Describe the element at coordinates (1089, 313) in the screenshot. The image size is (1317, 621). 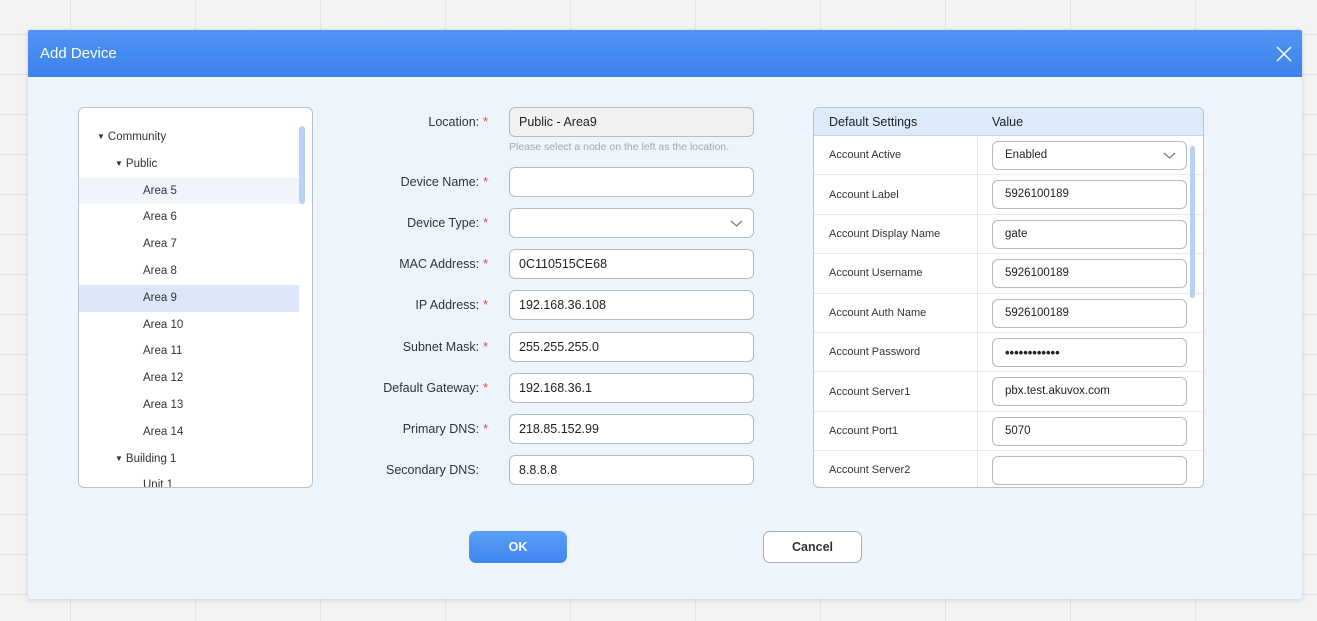
I see `account-auth-name-input: 5926100189` at that location.